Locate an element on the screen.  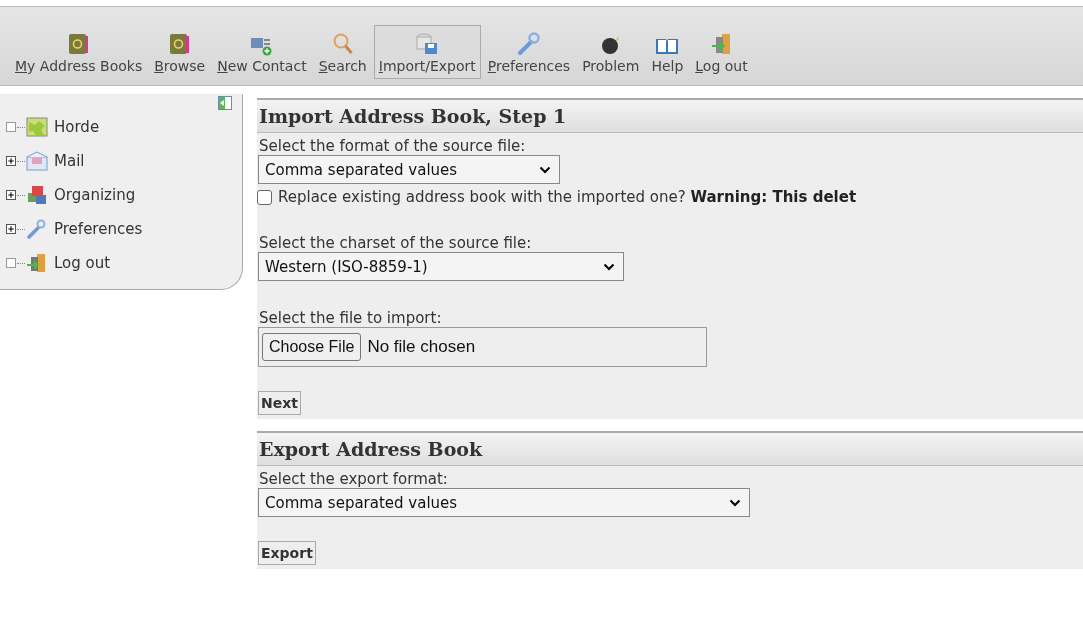
format-select: Comma separated values is located at coordinates (409, 169).